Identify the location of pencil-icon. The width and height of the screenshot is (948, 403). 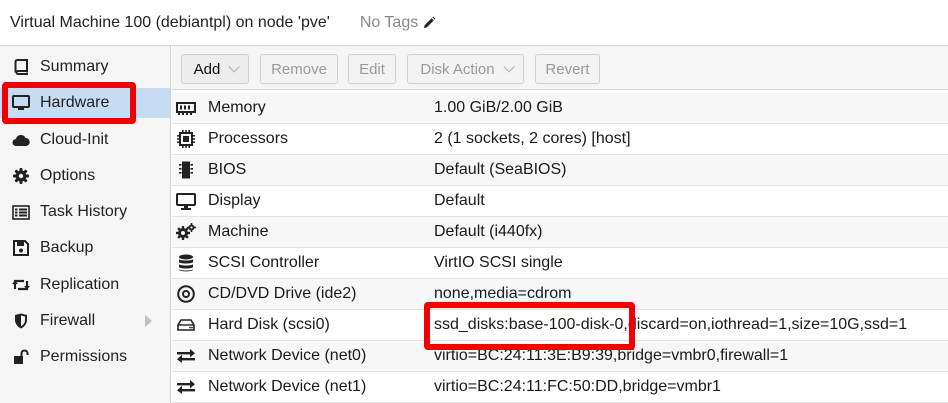
(429, 23).